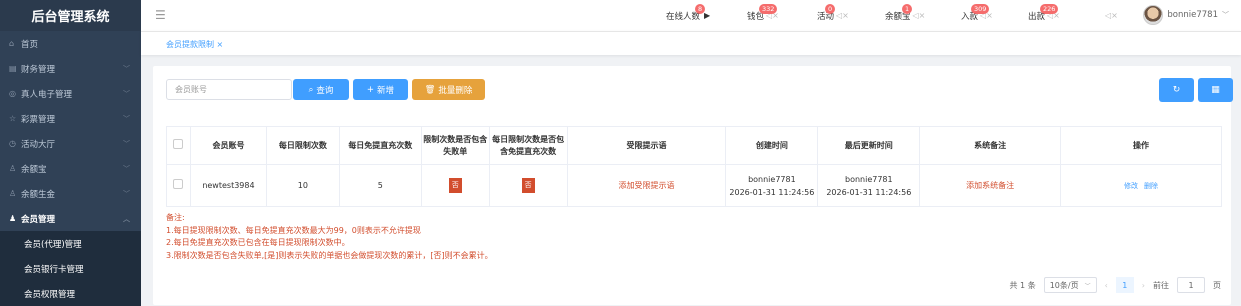 This screenshot has width=1241, height=306. What do you see at coordinates (70, 118) in the screenshot?
I see `sidebar-item-lottery: ☆ 彩票管理 ﹀` at bounding box center [70, 118].